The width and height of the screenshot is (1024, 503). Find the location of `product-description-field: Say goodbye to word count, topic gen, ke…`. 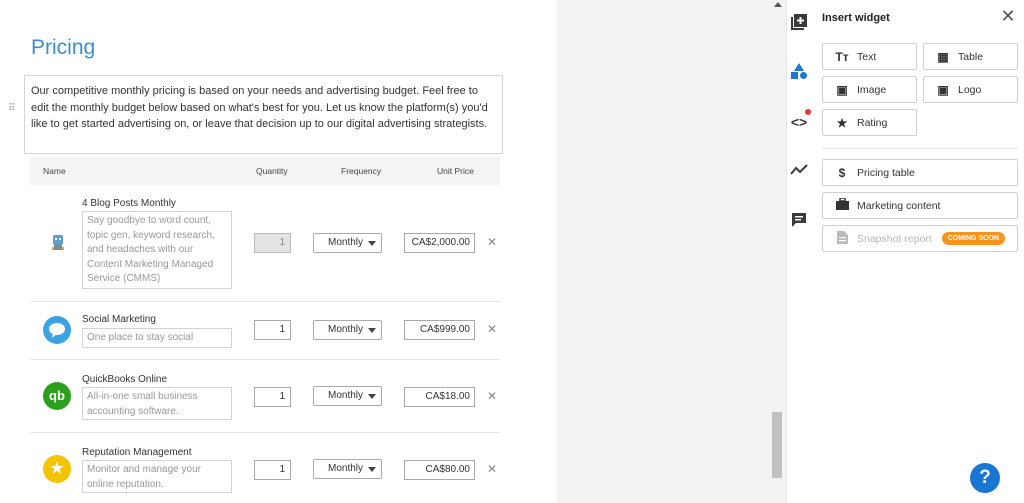

product-description-field: Say goodbye to word count, topic gen, ke… is located at coordinates (157, 250).